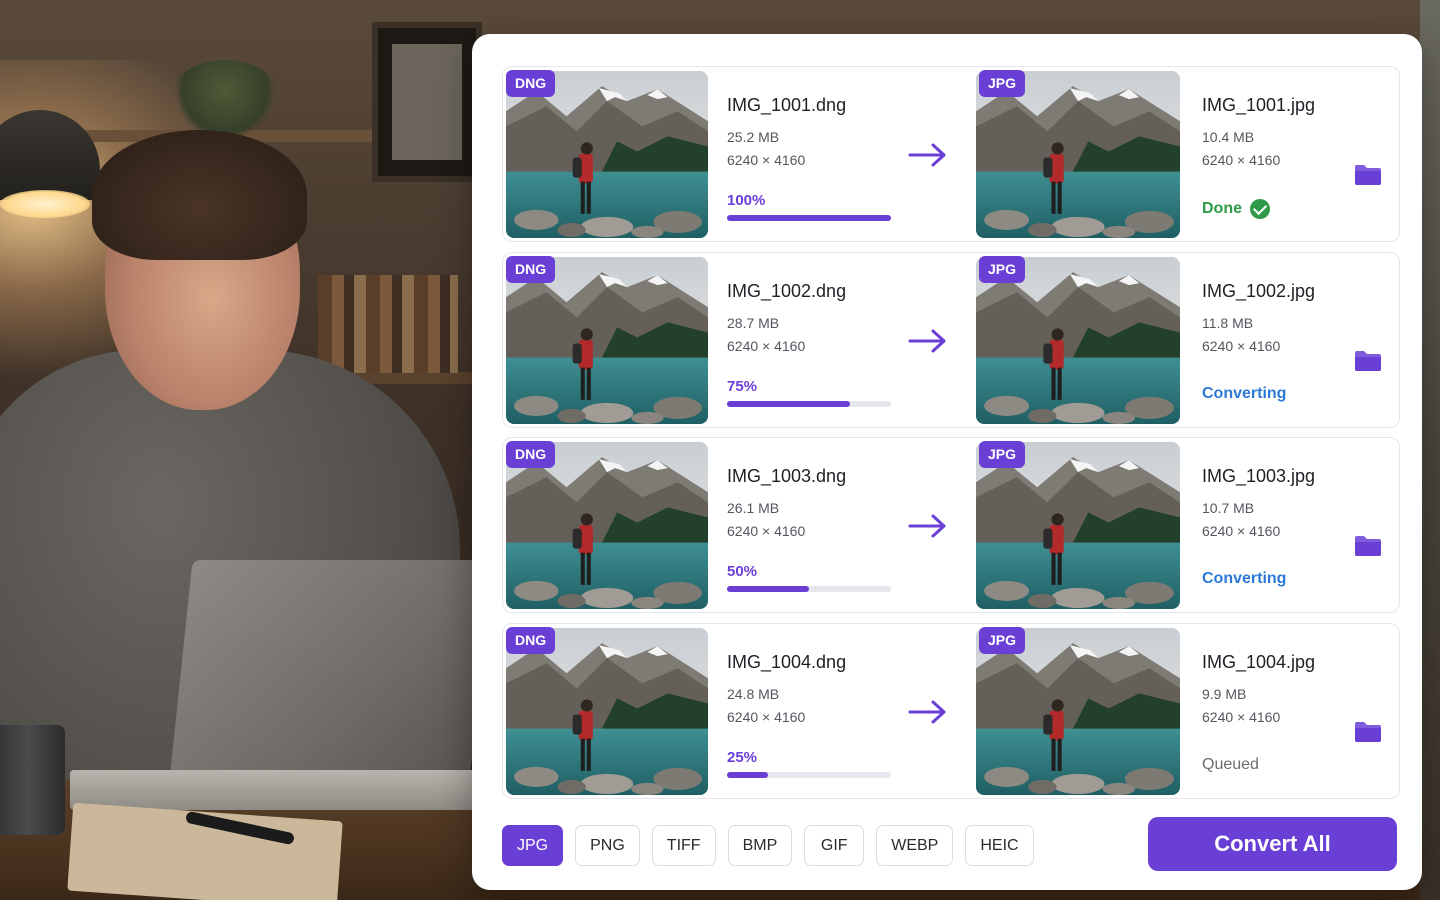  I want to click on output-file-size: 11.8 MB, so click(1228, 323).